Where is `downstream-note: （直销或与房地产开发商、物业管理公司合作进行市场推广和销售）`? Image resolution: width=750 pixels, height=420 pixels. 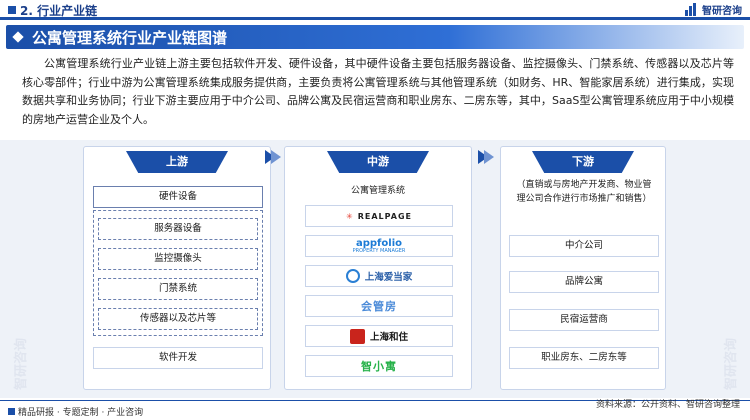
downstream-note: （直销或与房地产开发商、物业管理公司合作进行市场推广和销售） is located at coordinates (584, 192).